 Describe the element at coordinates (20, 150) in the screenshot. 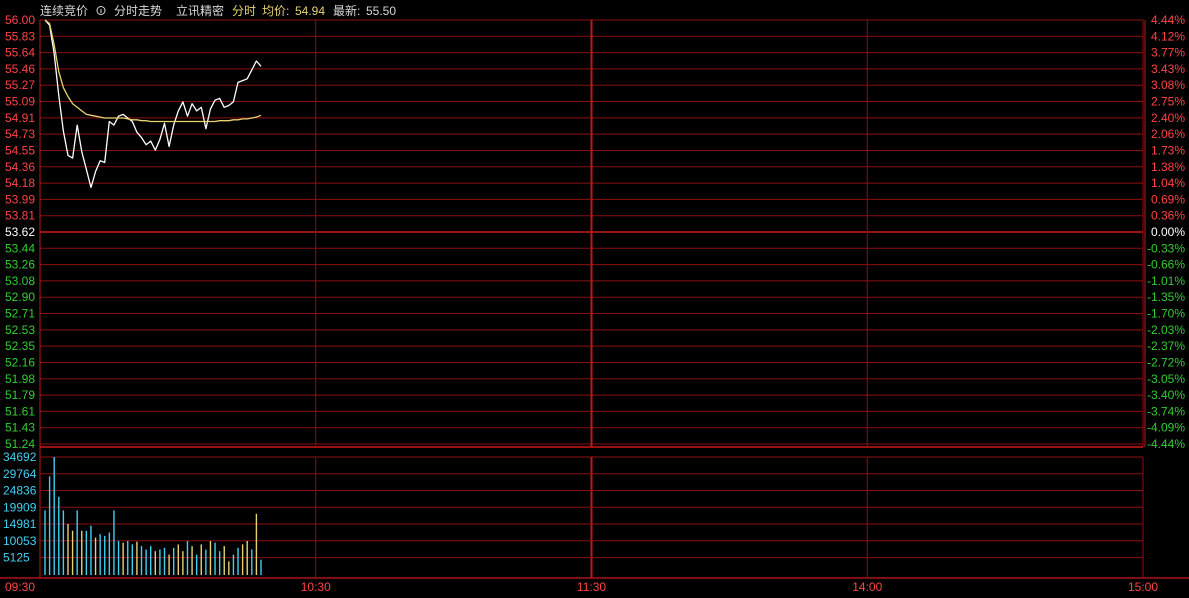

I see `price-tick-label: 54.55` at that location.